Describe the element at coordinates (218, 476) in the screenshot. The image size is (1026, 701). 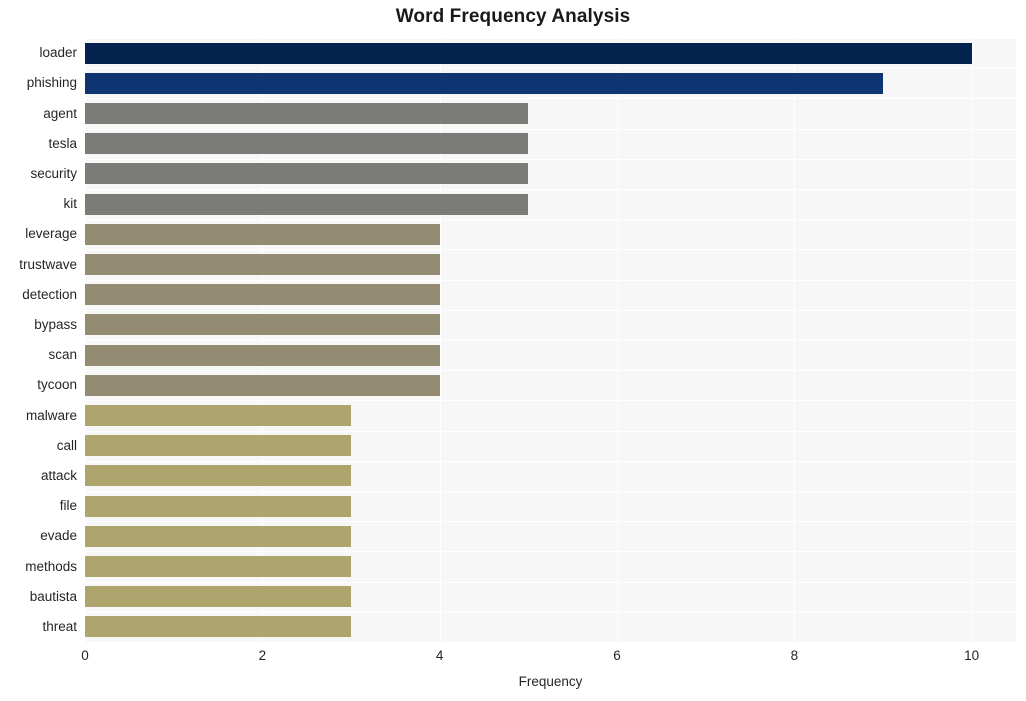
I see `bar-attack` at that location.